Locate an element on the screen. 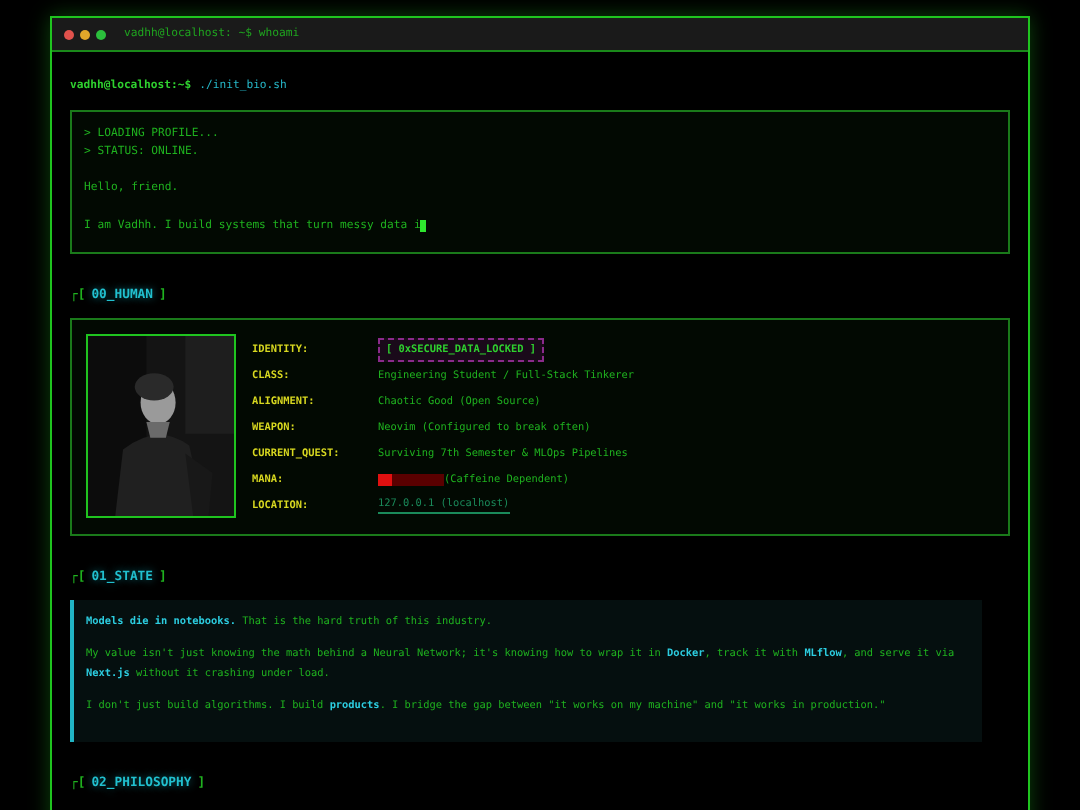  minimize-icon is located at coordinates (85, 34).